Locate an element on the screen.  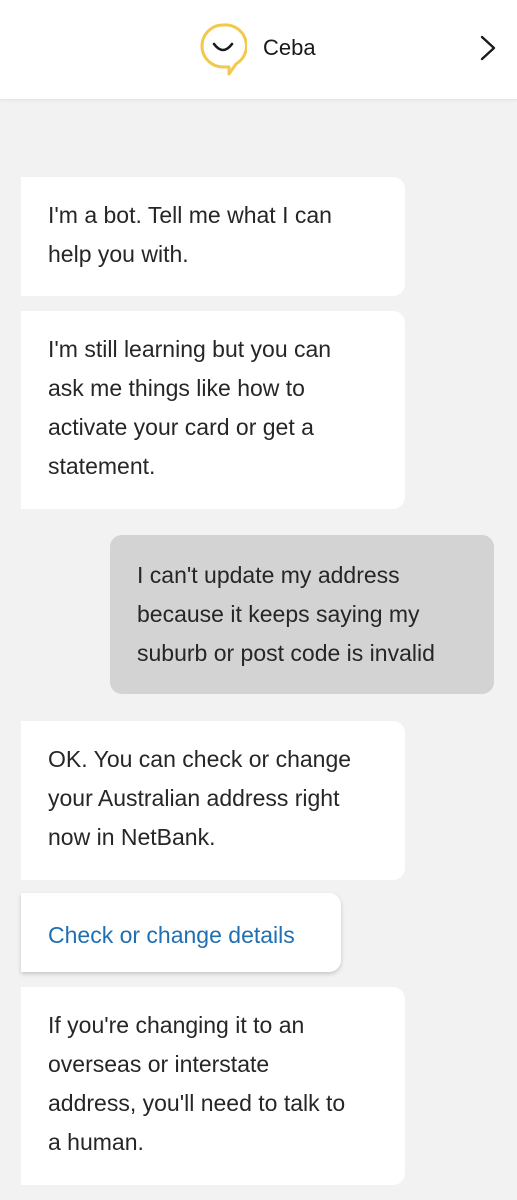
message-line: address, you'll need to talk to is located at coordinates (197, 1103).